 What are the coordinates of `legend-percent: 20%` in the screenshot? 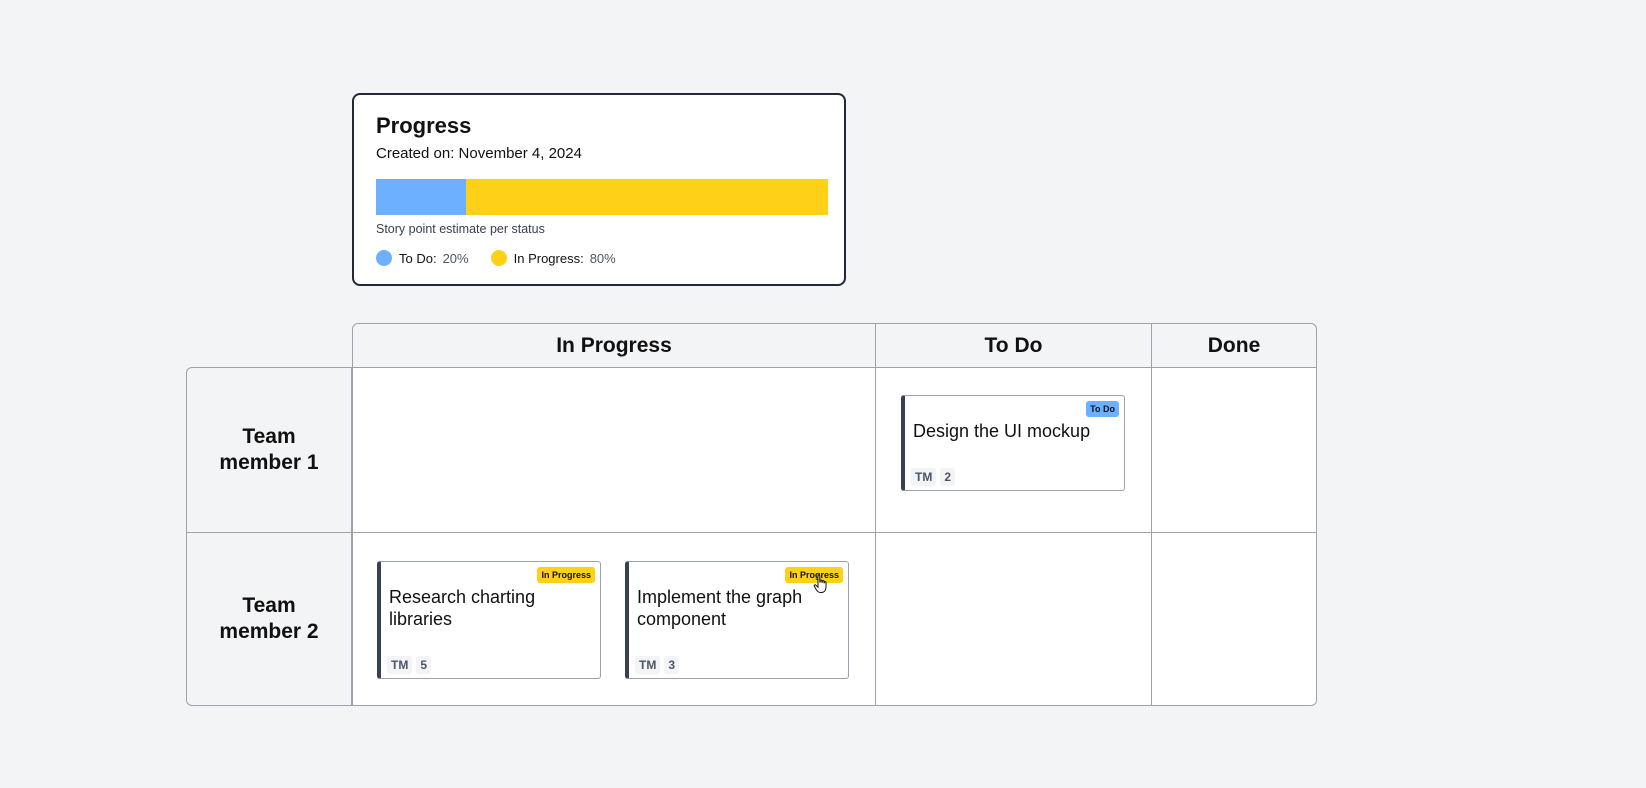 It's located at (455, 258).